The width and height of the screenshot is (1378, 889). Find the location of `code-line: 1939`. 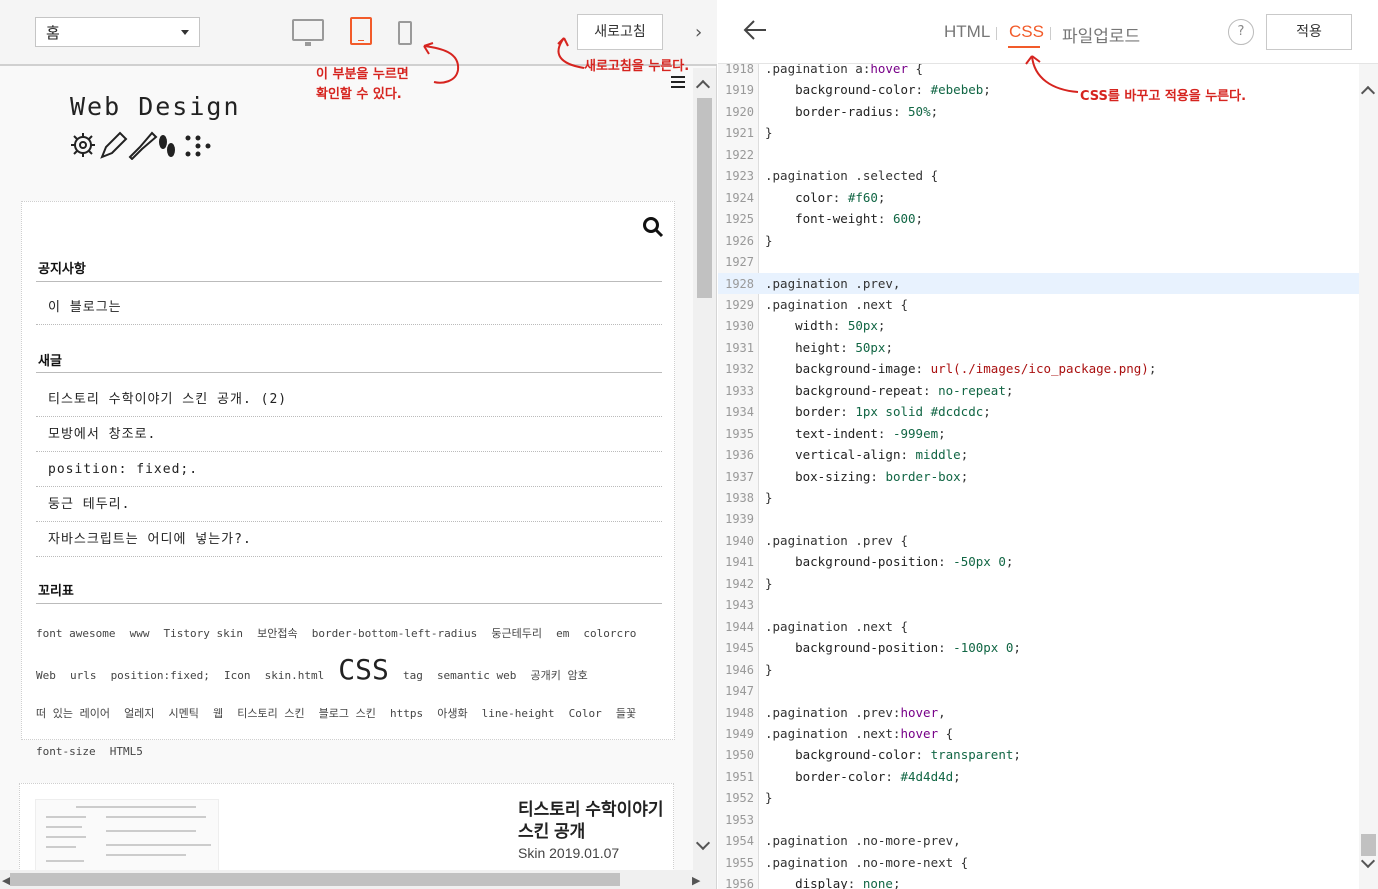

code-line: 1939 is located at coordinates (1038, 518).